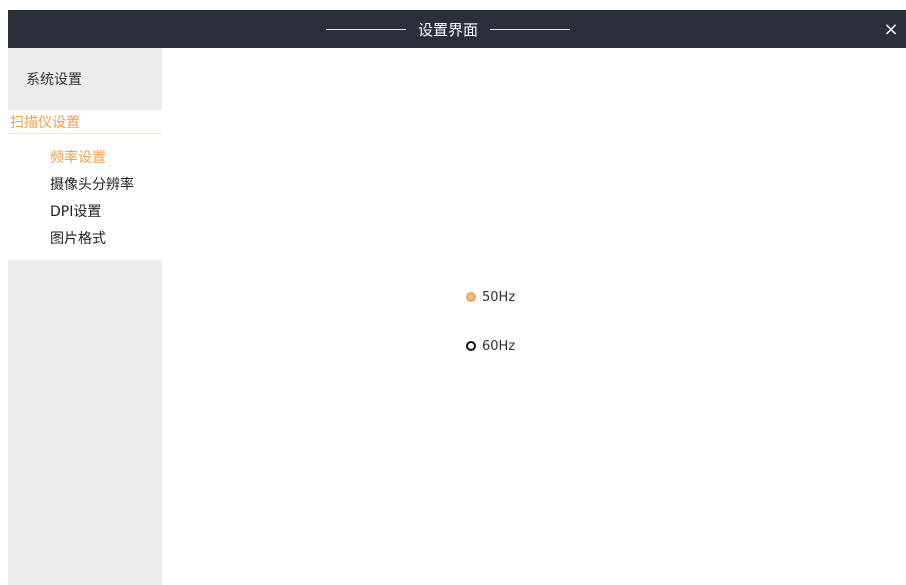 The height and width of the screenshot is (585, 906). I want to click on radio-option-50hz: 50Hz, so click(490, 297).